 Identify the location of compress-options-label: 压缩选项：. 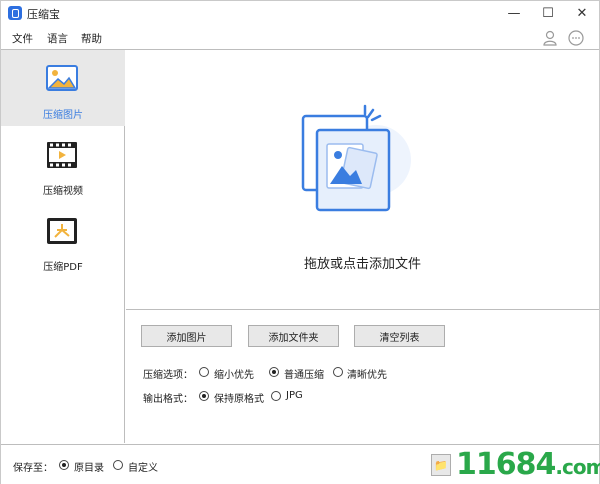
(168, 375).